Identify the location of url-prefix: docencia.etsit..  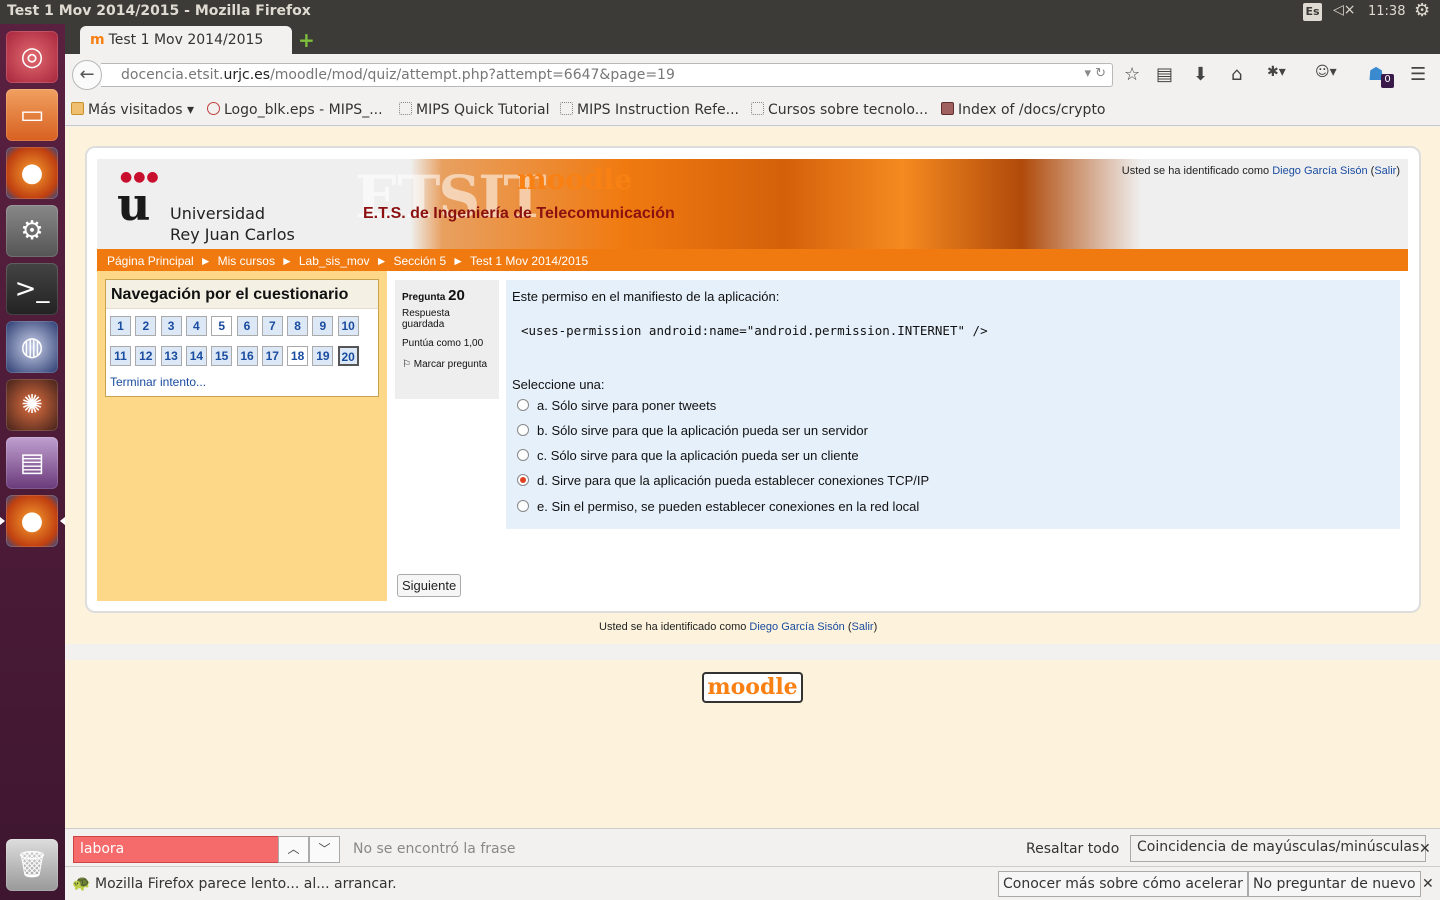
(172, 75).